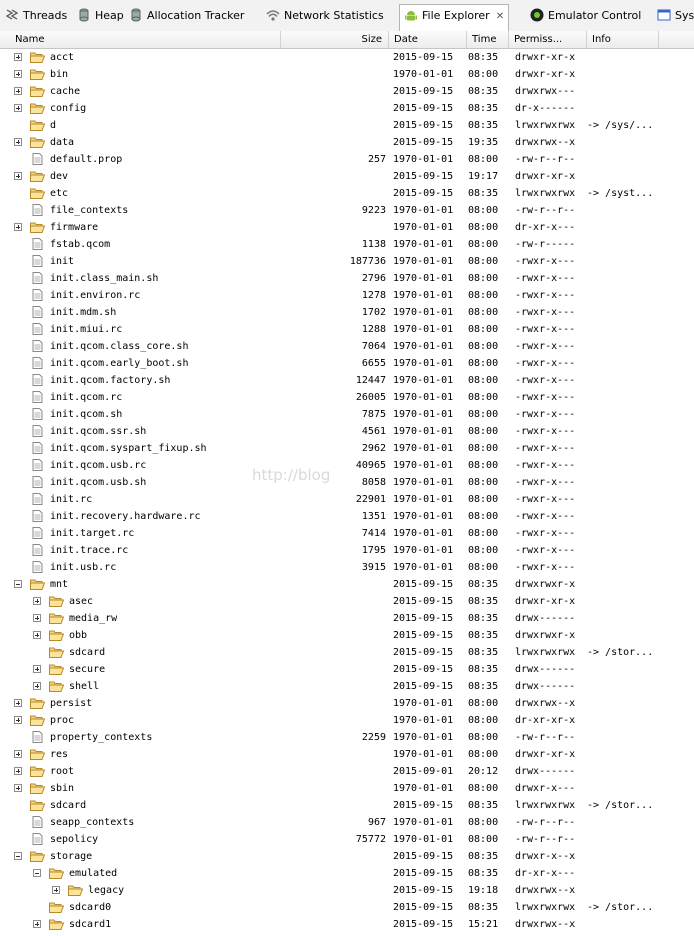 Image resolution: width=694 pixels, height=936 pixels. I want to click on close-tab-icon: ✕, so click(500, 16).